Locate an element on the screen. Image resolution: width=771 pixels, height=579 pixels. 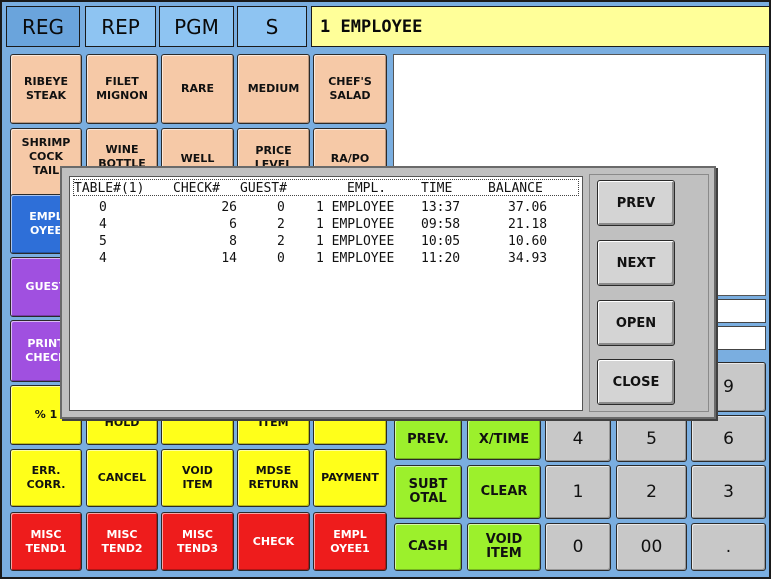
column-header-employee: EMPL. is located at coordinates (367, 188).